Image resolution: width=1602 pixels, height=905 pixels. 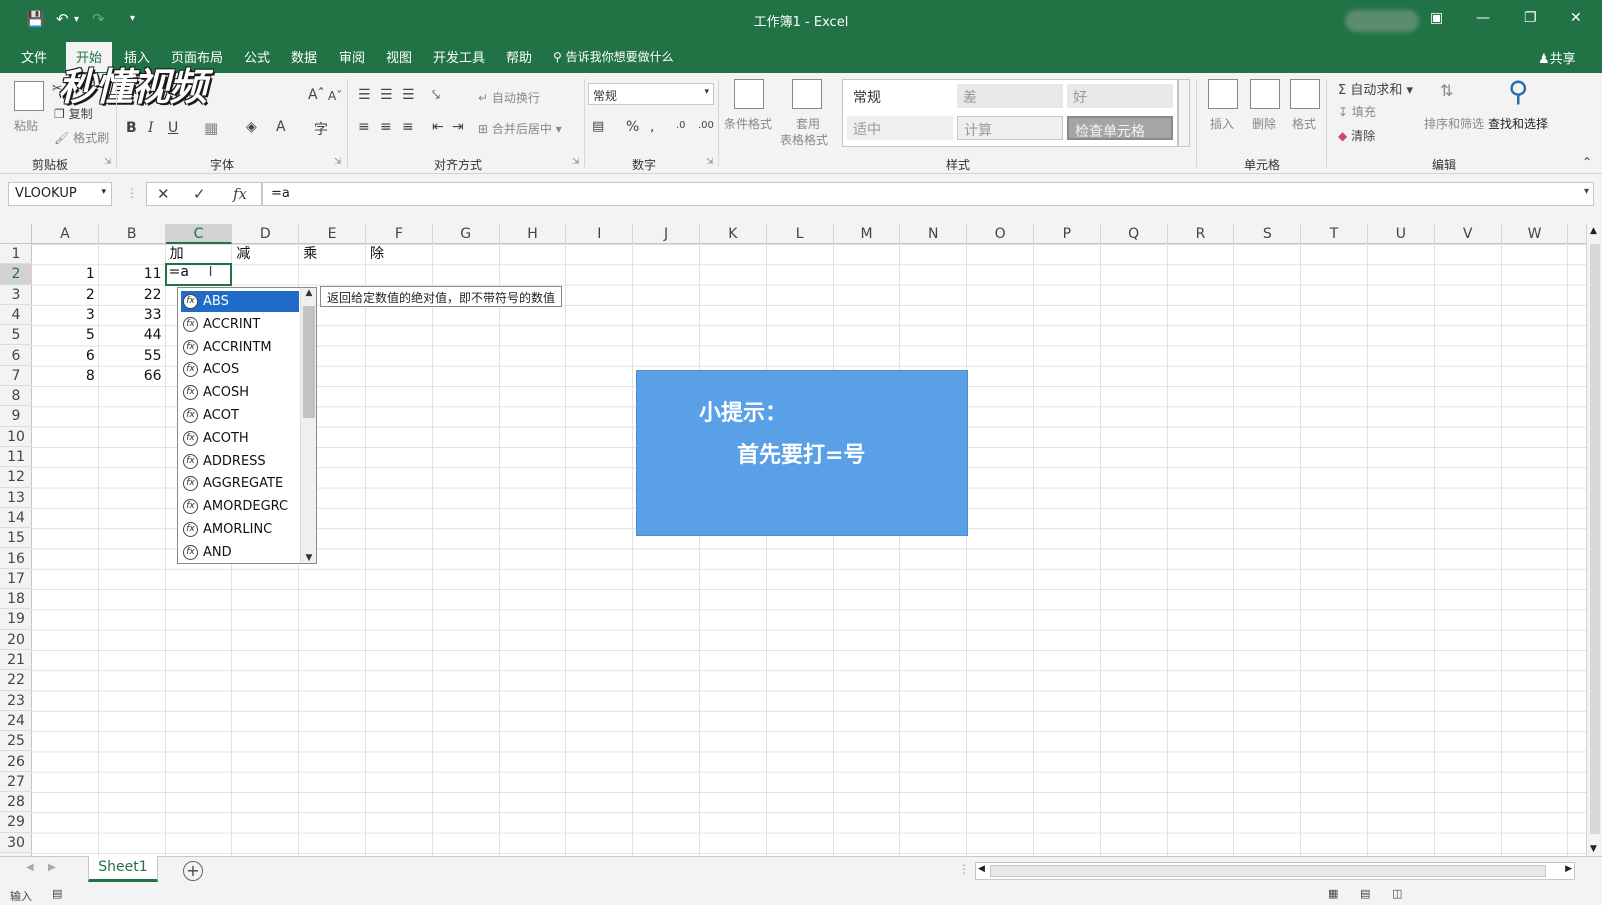 What do you see at coordinates (151, 128) in the screenshot?
I see `italic-button: I` at bounding box center [151, 128].